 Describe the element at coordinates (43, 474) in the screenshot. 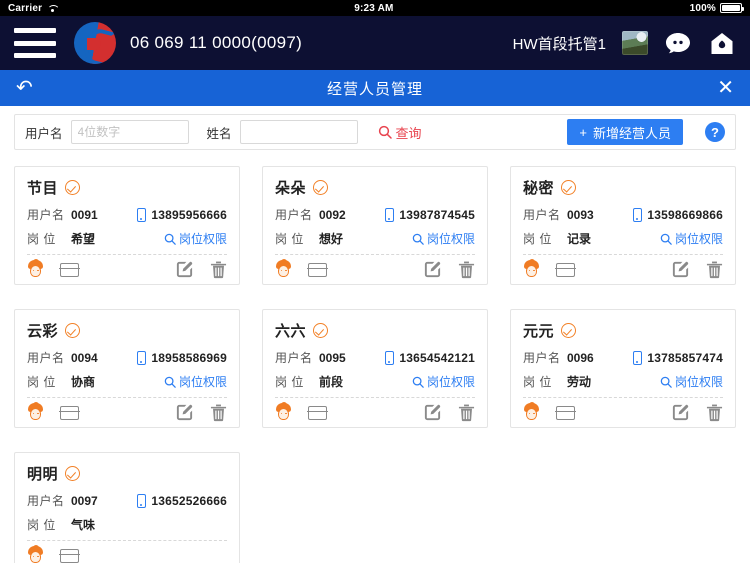

I see `operator-name: 明明` at that location.